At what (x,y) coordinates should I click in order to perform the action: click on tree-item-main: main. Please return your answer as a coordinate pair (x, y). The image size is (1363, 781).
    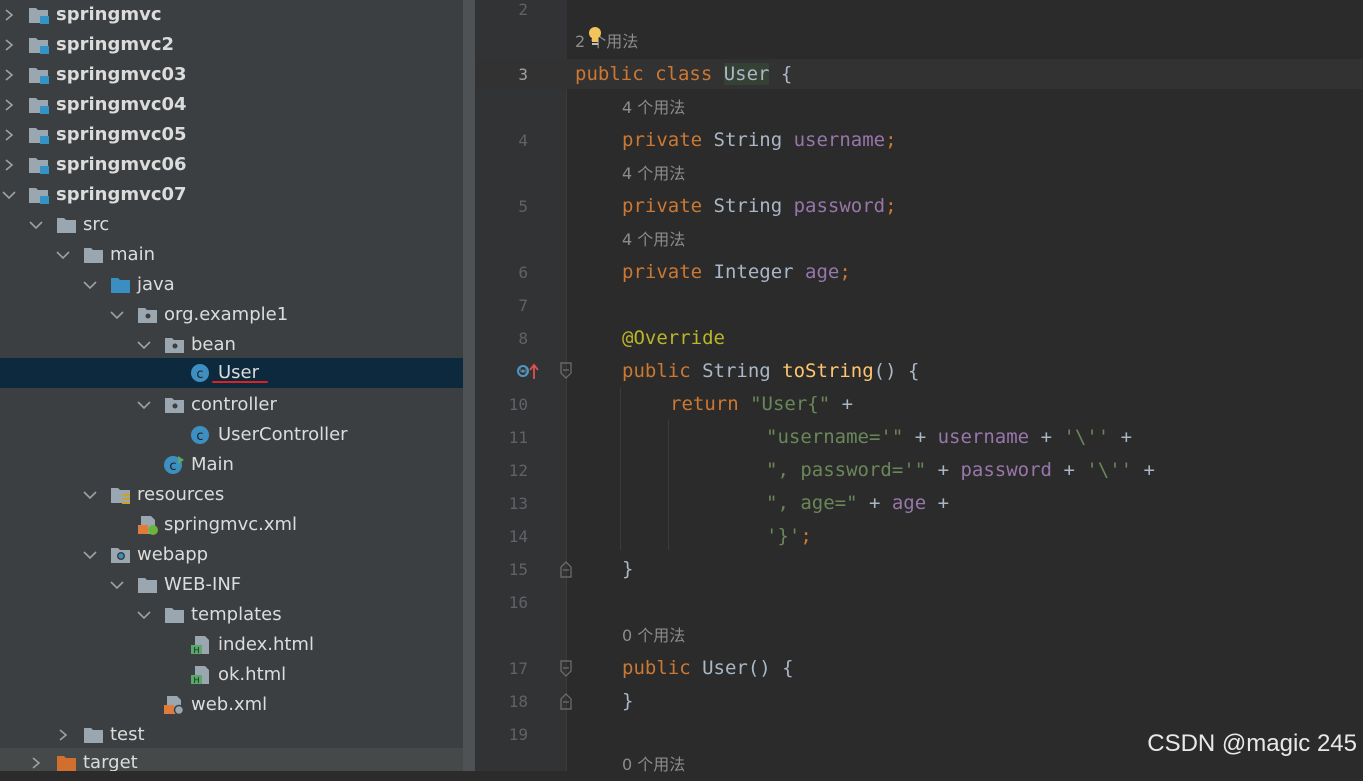
    Looking at the image, I should click on (231, 255).